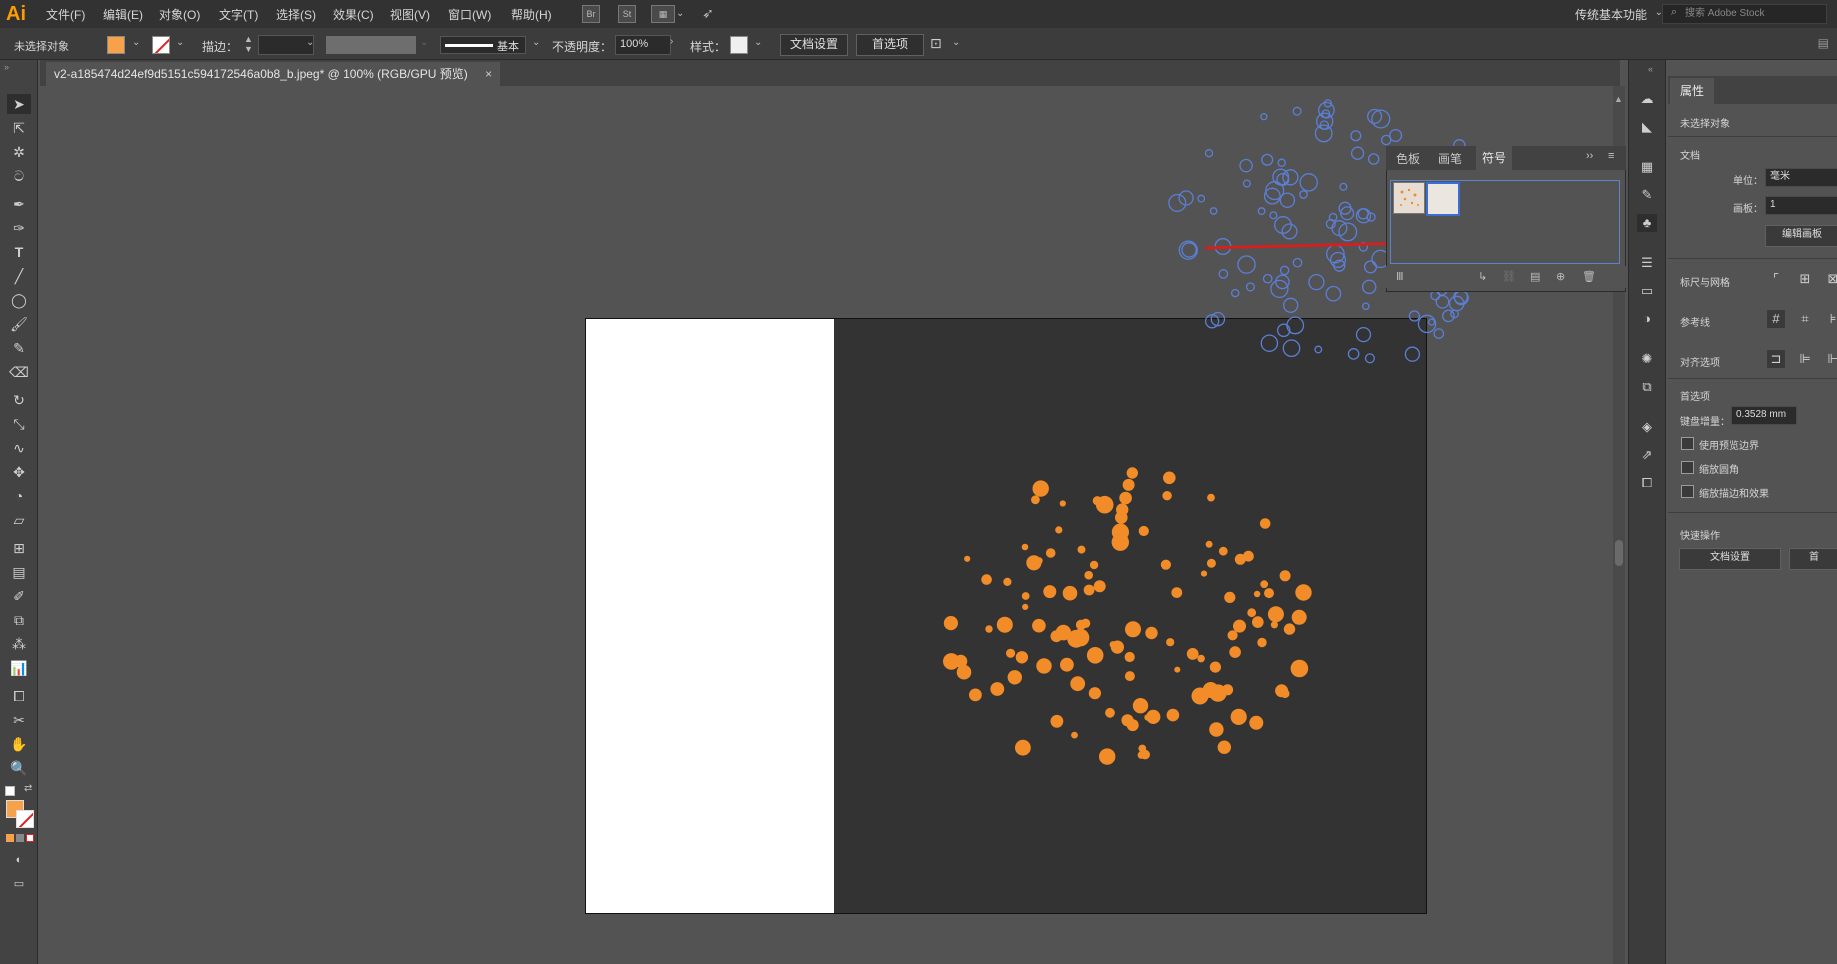 This screenshot has width=1837, height=964. What do you see at coordinates (1650, 69) in the screenshot?
I see `collapse-panels-icon: «` at bounding box center [1650, 69].